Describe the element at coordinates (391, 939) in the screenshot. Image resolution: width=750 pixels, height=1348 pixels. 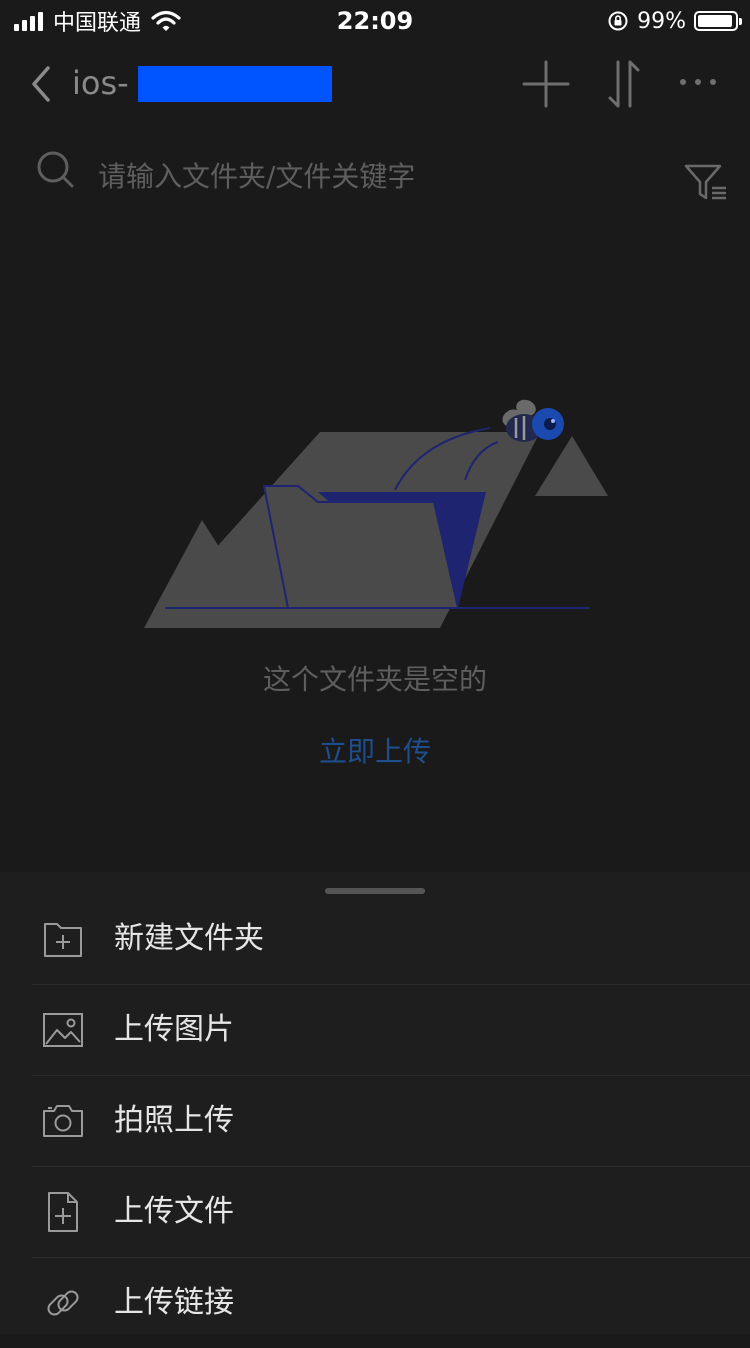
I see `menu-item-new-folder: 新建文件夹` at that location.